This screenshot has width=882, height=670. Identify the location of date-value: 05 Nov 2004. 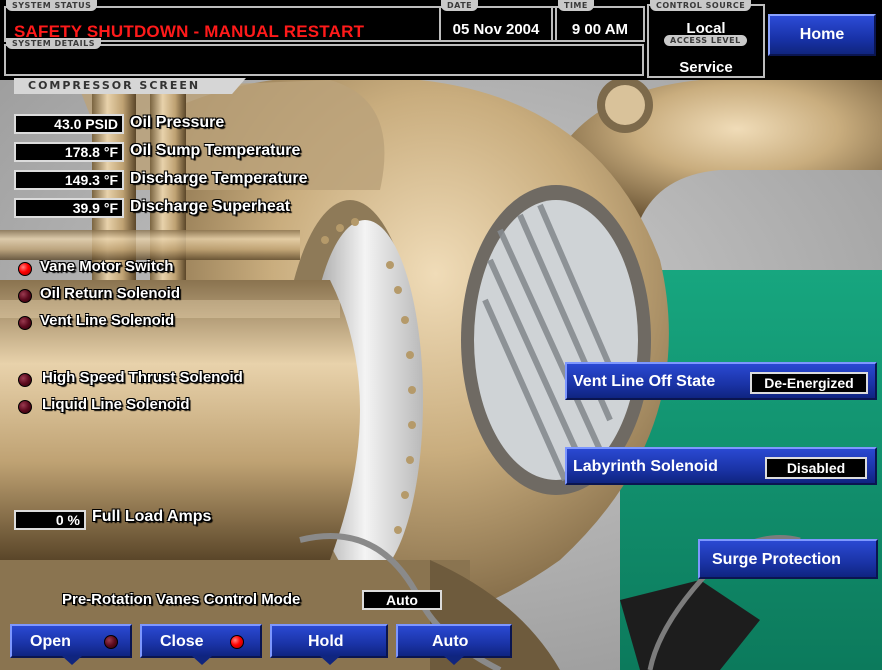
(496, 29).